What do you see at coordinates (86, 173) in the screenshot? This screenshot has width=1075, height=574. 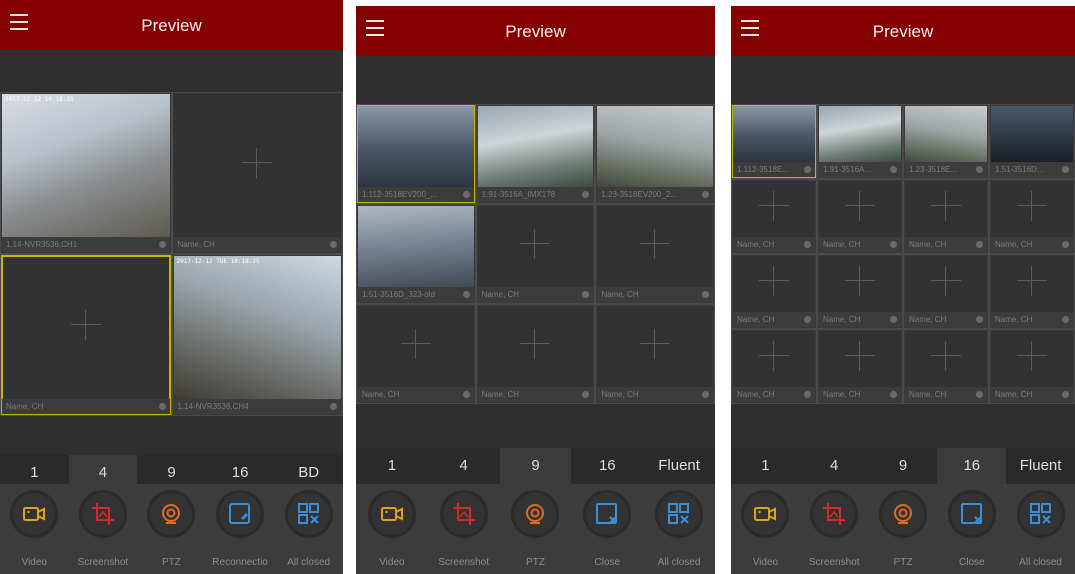 I see `video-cell: 2017-12-12 10:18:25 1.14-NVR3536,CH1` at bounding box center [86, 173].